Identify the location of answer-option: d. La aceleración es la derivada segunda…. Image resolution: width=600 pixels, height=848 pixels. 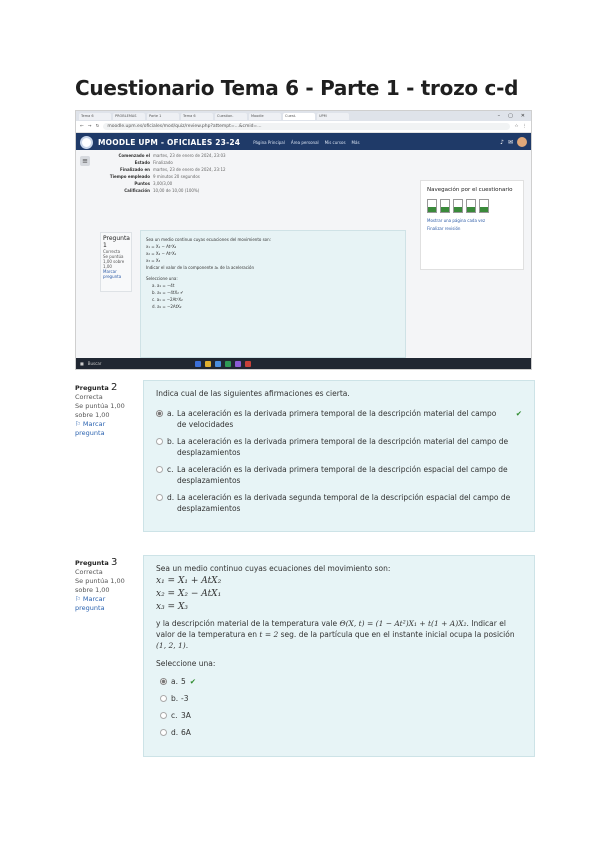
(339, 503).